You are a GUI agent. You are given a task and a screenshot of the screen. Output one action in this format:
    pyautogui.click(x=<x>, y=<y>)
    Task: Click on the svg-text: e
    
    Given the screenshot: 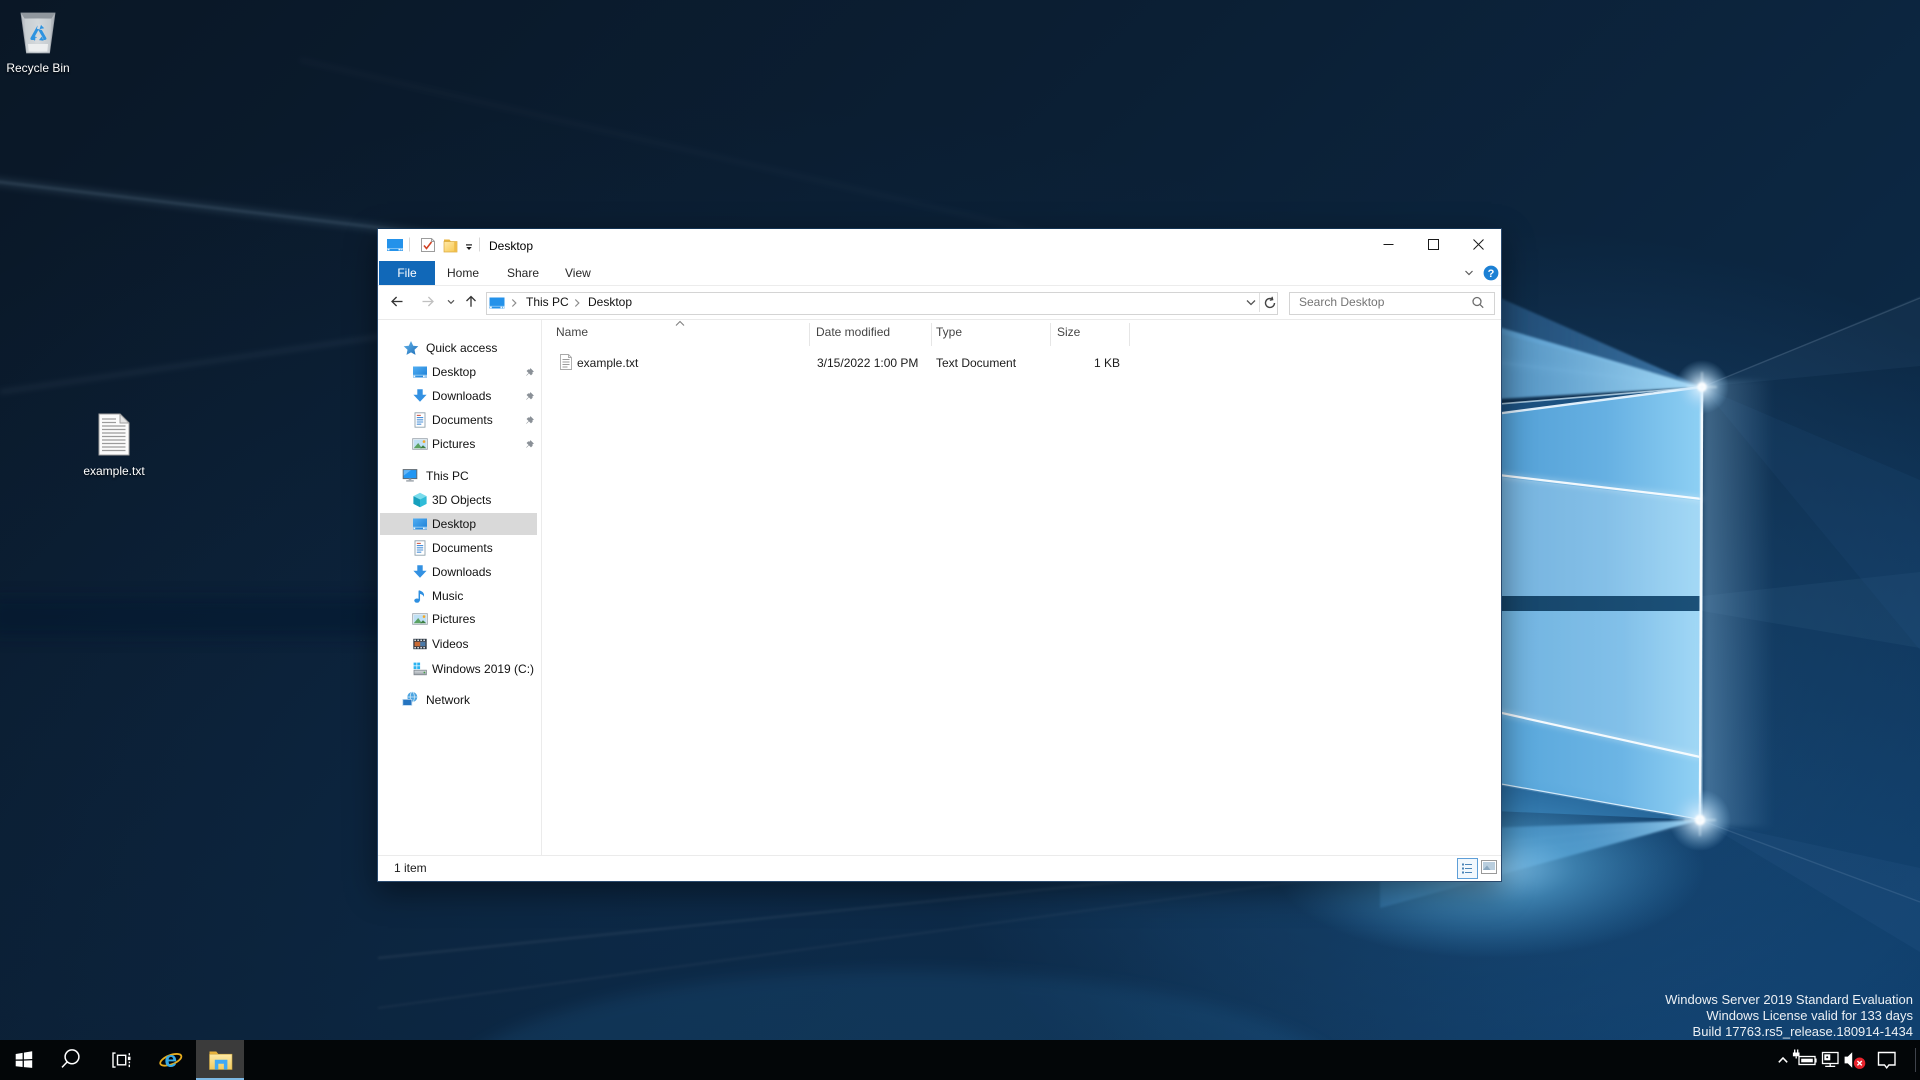 What is the action you would take?
    pyautogui.click(x=170, y=1059)
    